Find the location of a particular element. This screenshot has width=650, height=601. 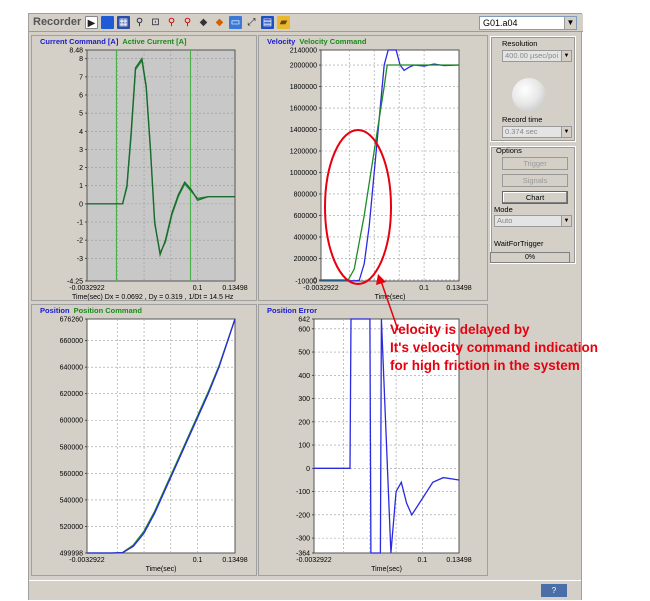

y-tick-label: -2 is located at coordinates (80, 241).